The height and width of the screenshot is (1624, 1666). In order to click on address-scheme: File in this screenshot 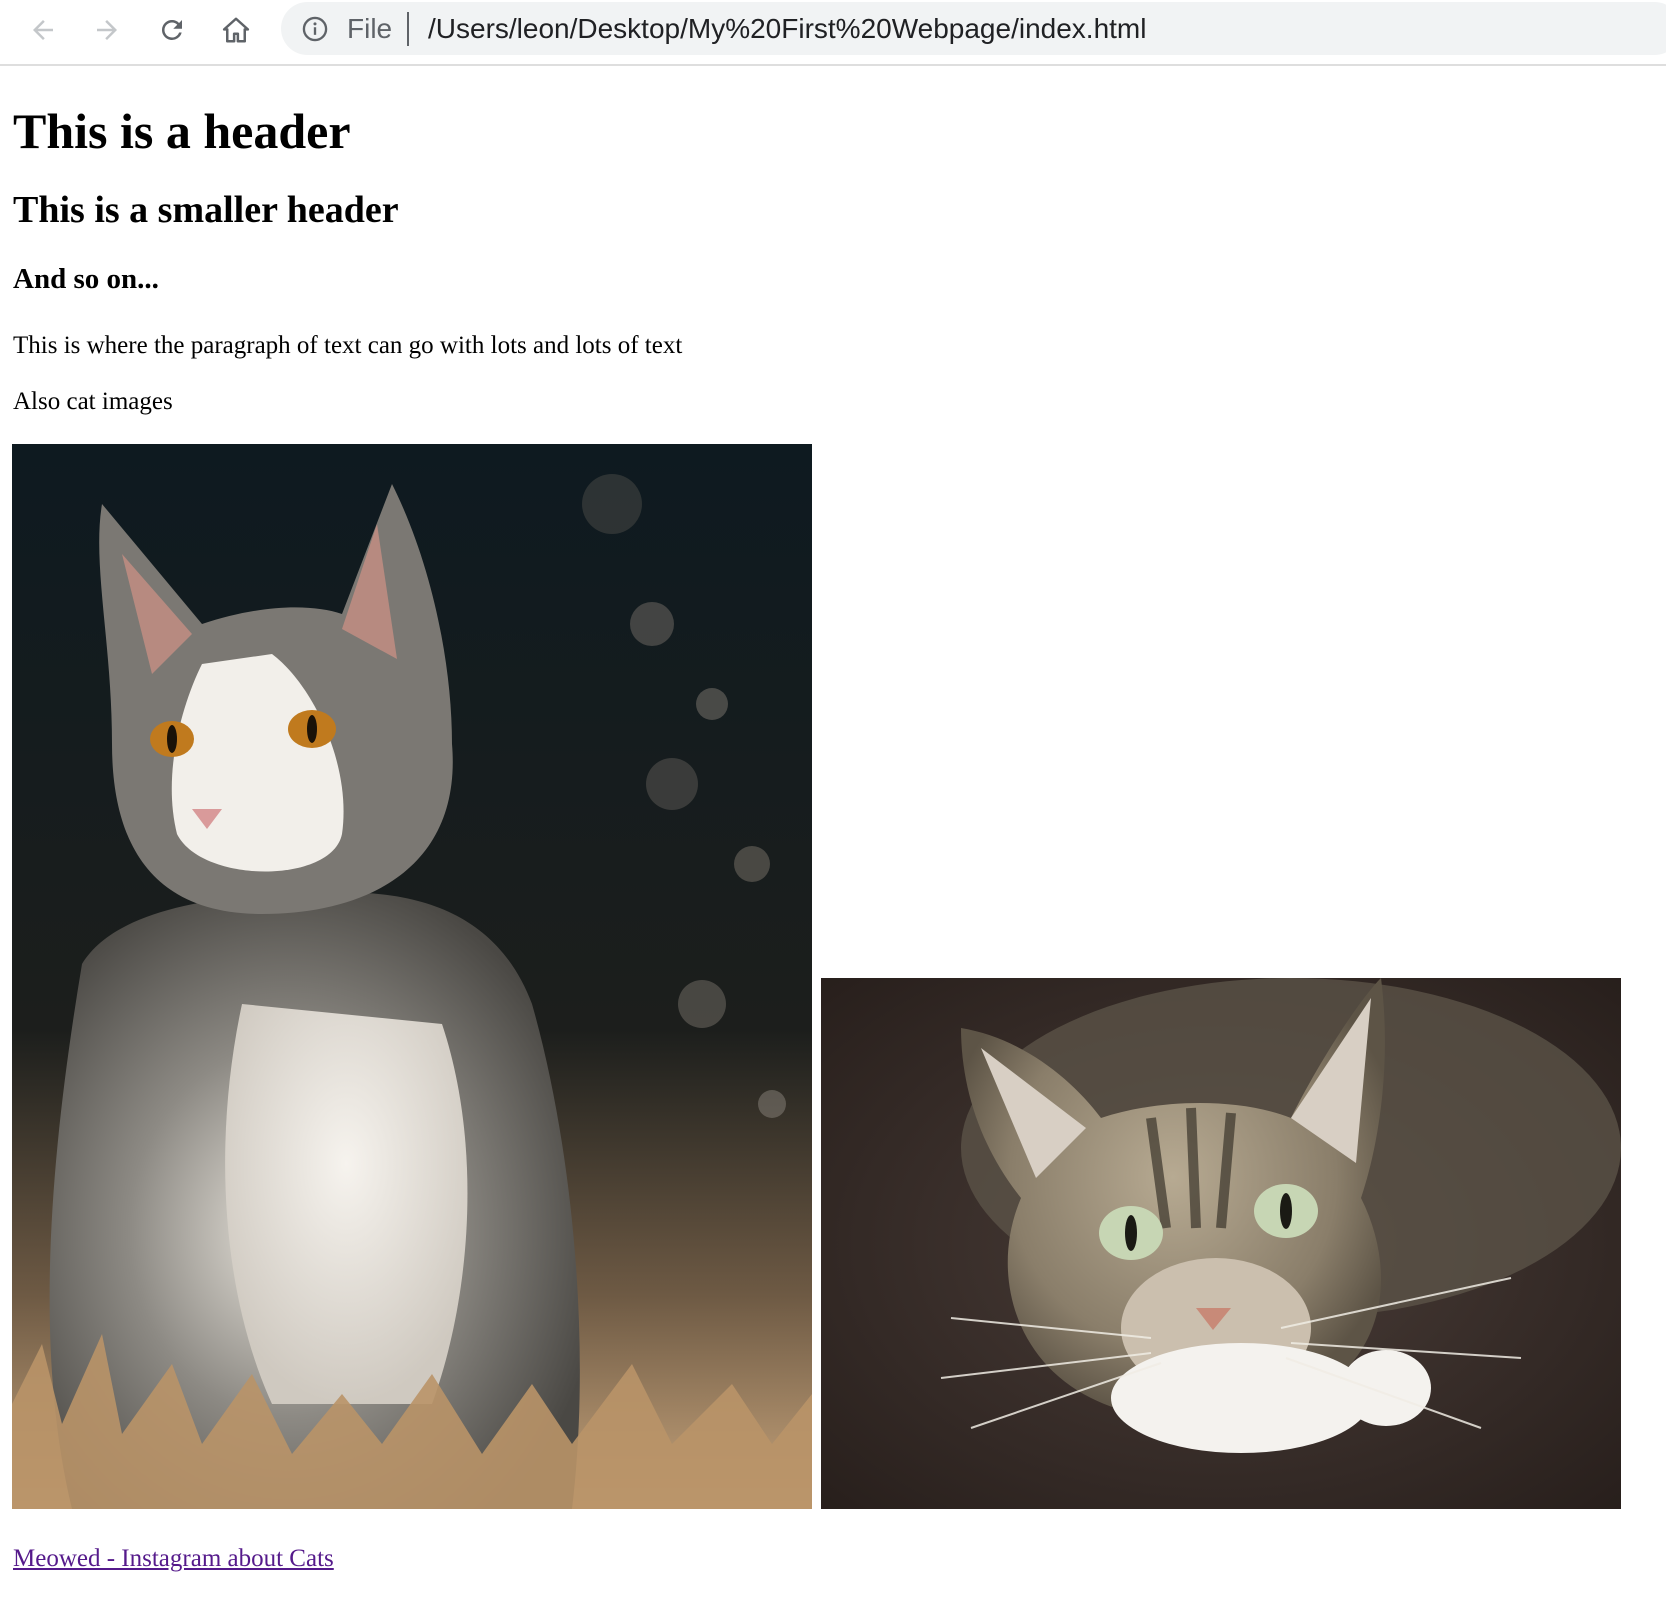, I will do `click(370, 28)`.